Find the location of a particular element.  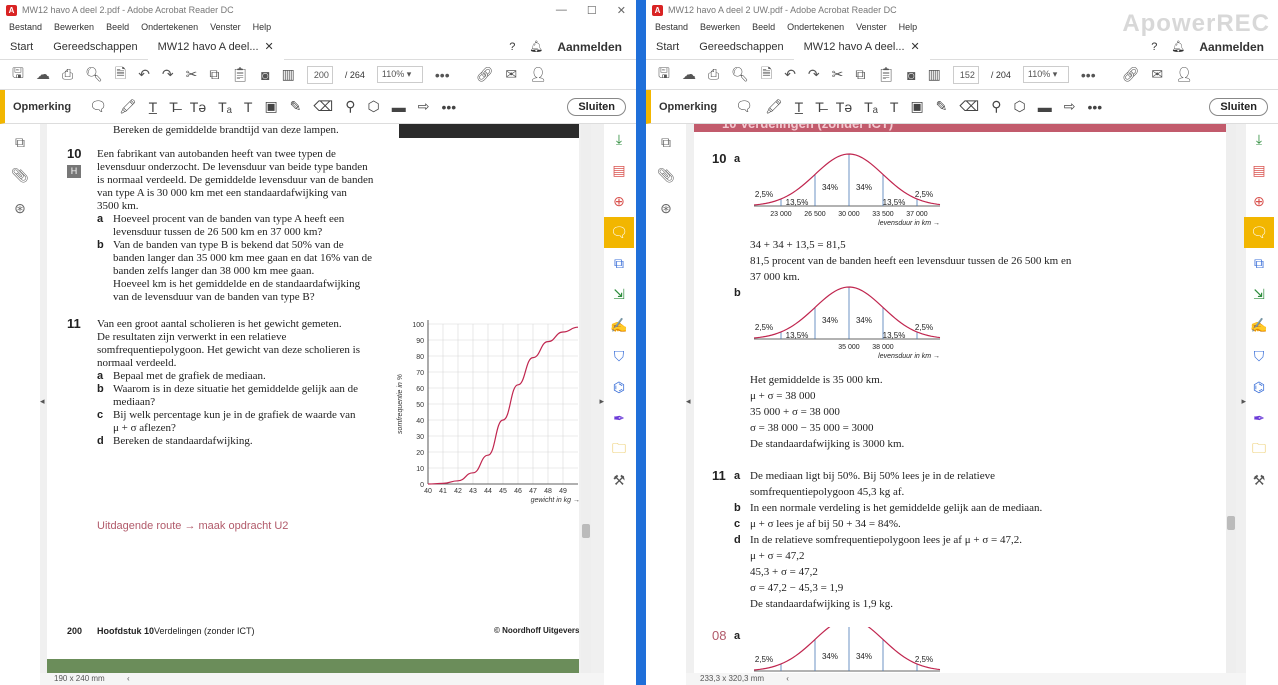

close-comment-button: Sluiten is located at coordinates (1238, 106).